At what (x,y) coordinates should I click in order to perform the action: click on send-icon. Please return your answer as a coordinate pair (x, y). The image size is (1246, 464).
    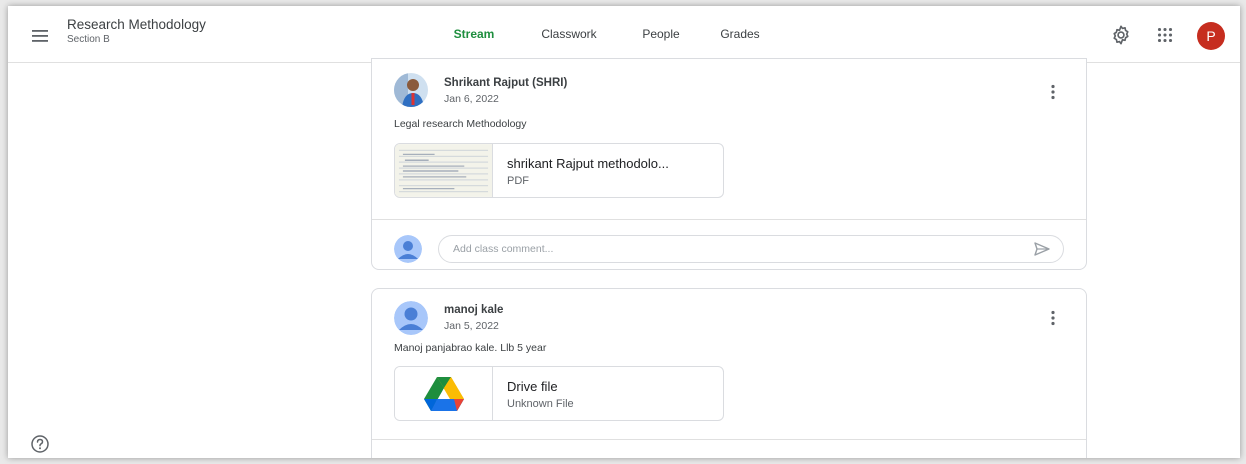
    Looking at the image, I should click on (1042, 249).